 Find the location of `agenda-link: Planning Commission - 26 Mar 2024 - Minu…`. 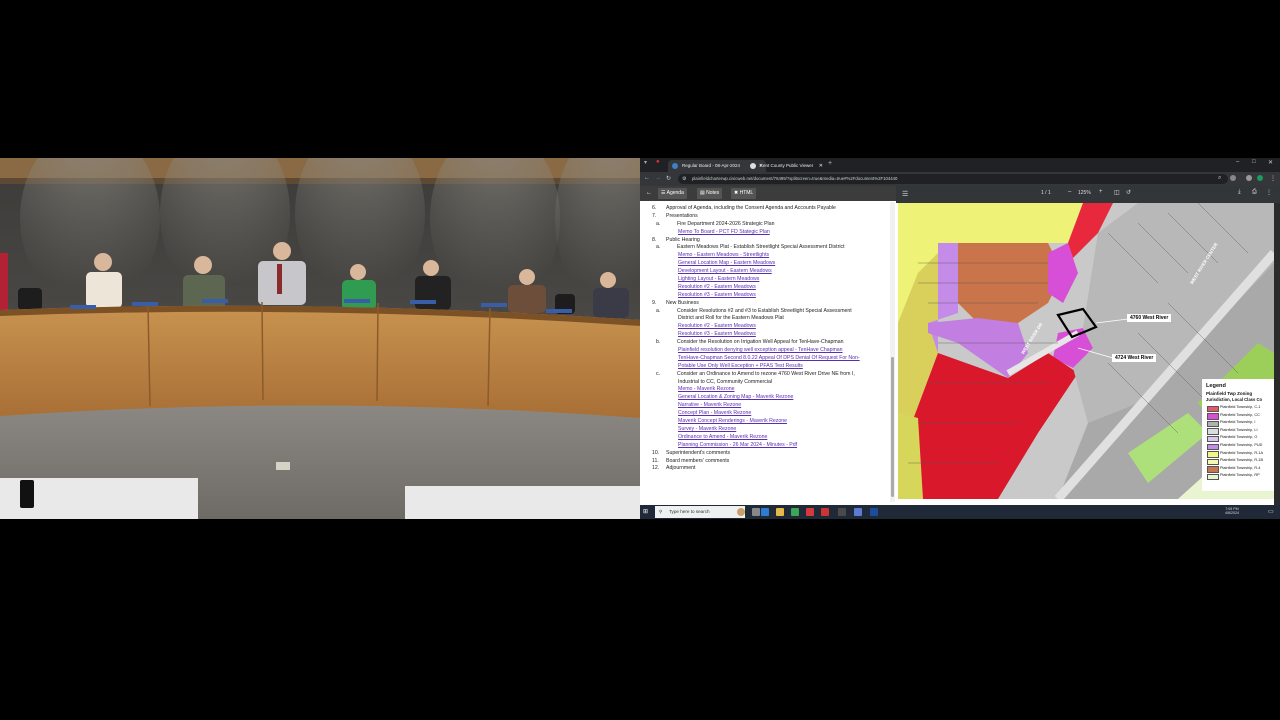

agenda-link: Planning Commission - 26 Mar 2024 - Minu… is located at coordinates (770, 446).